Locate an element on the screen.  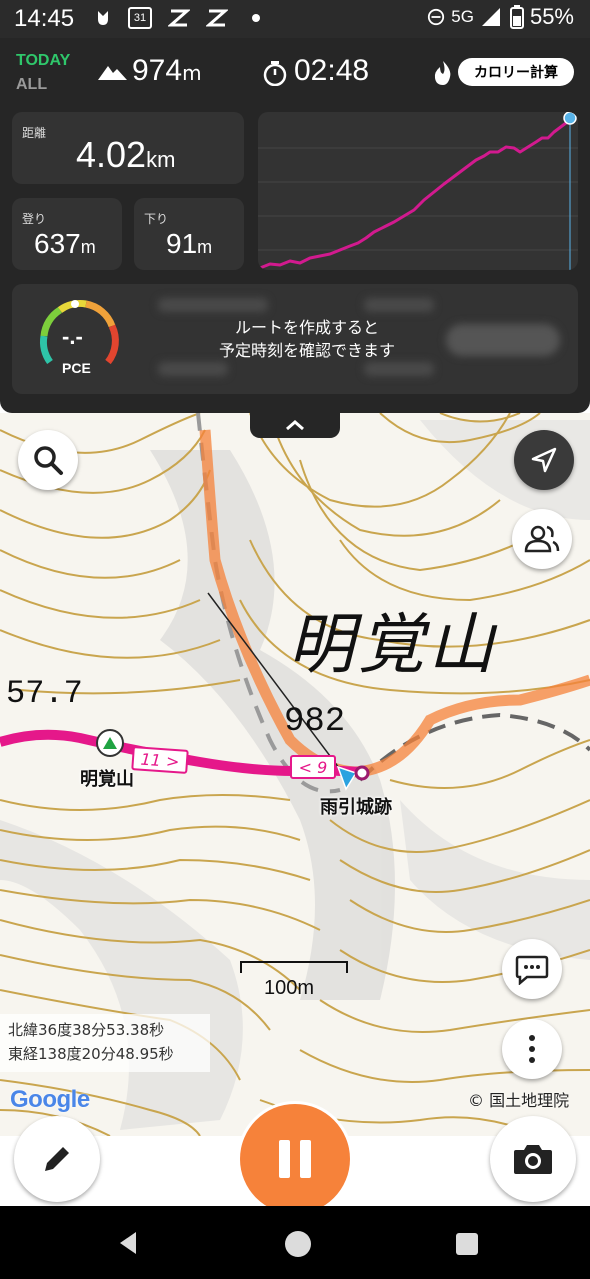
elevation-label-2: 57.7 is located at coordinates (44, 693).